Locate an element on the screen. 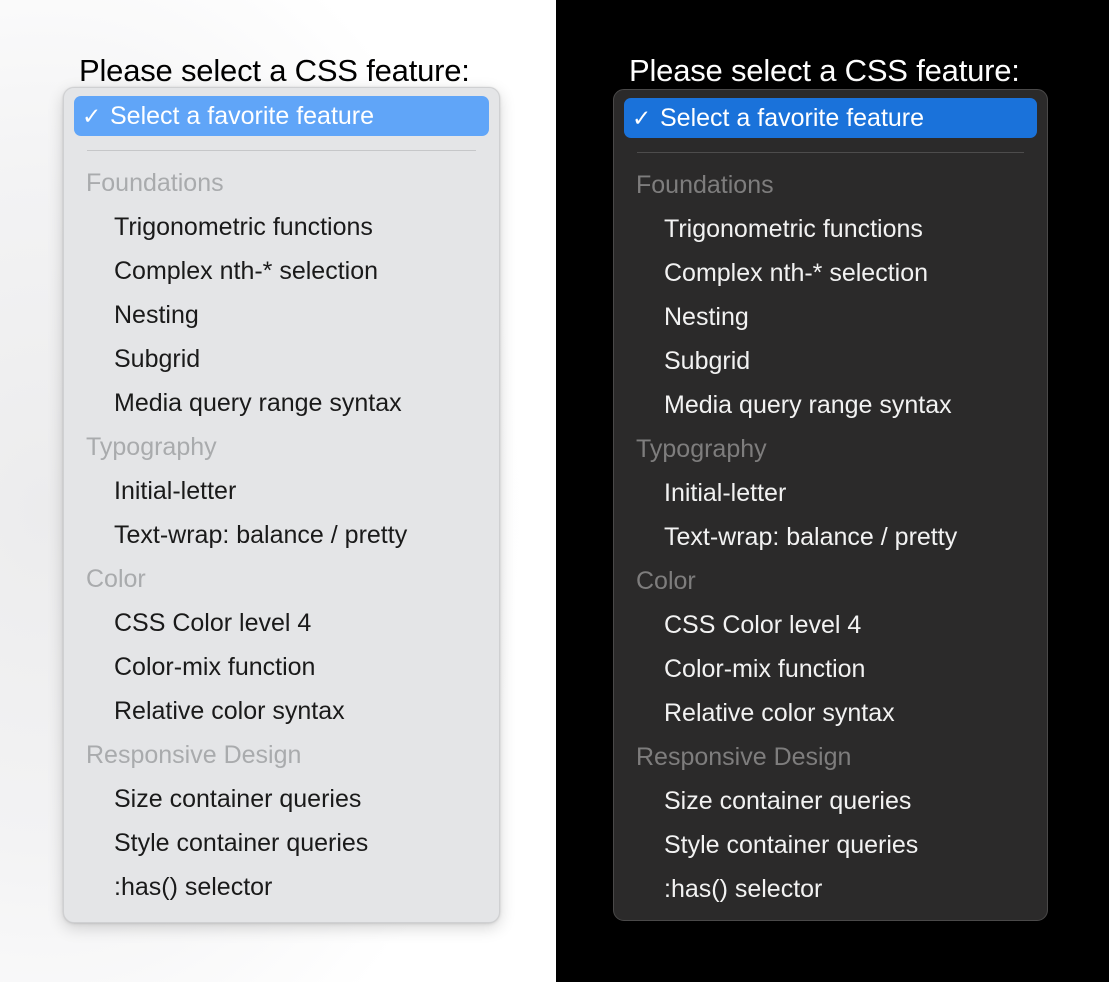  page-title-light: Please select a CSS feature: is located at coordinates (274, 70).